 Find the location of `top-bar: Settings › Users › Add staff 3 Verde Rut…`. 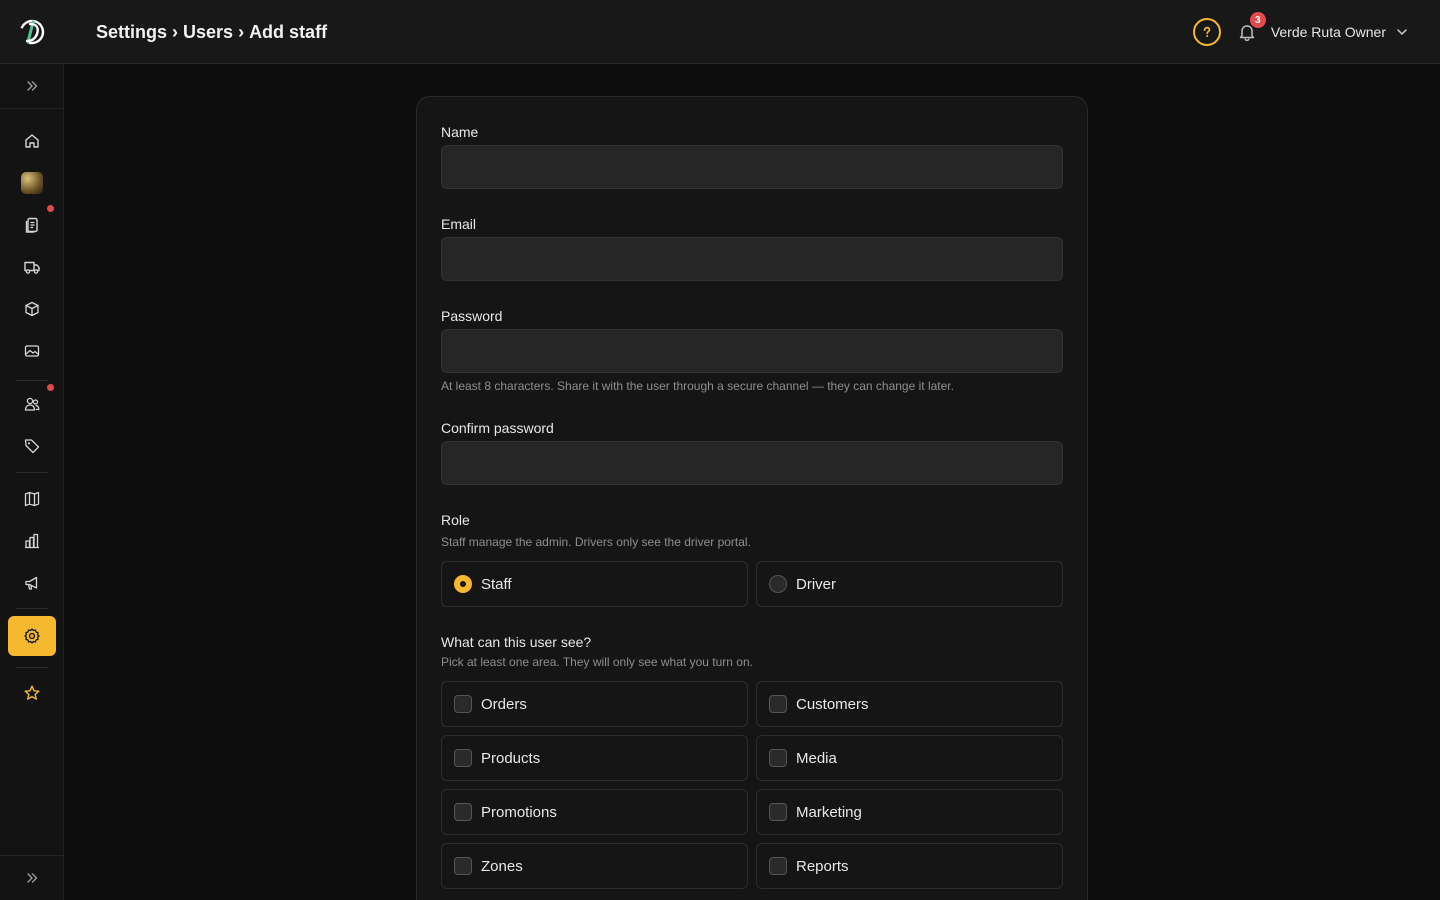

top-bar: Settings › Users › Add staff 3 Verde Rut… is located at coordinates (720, 32).